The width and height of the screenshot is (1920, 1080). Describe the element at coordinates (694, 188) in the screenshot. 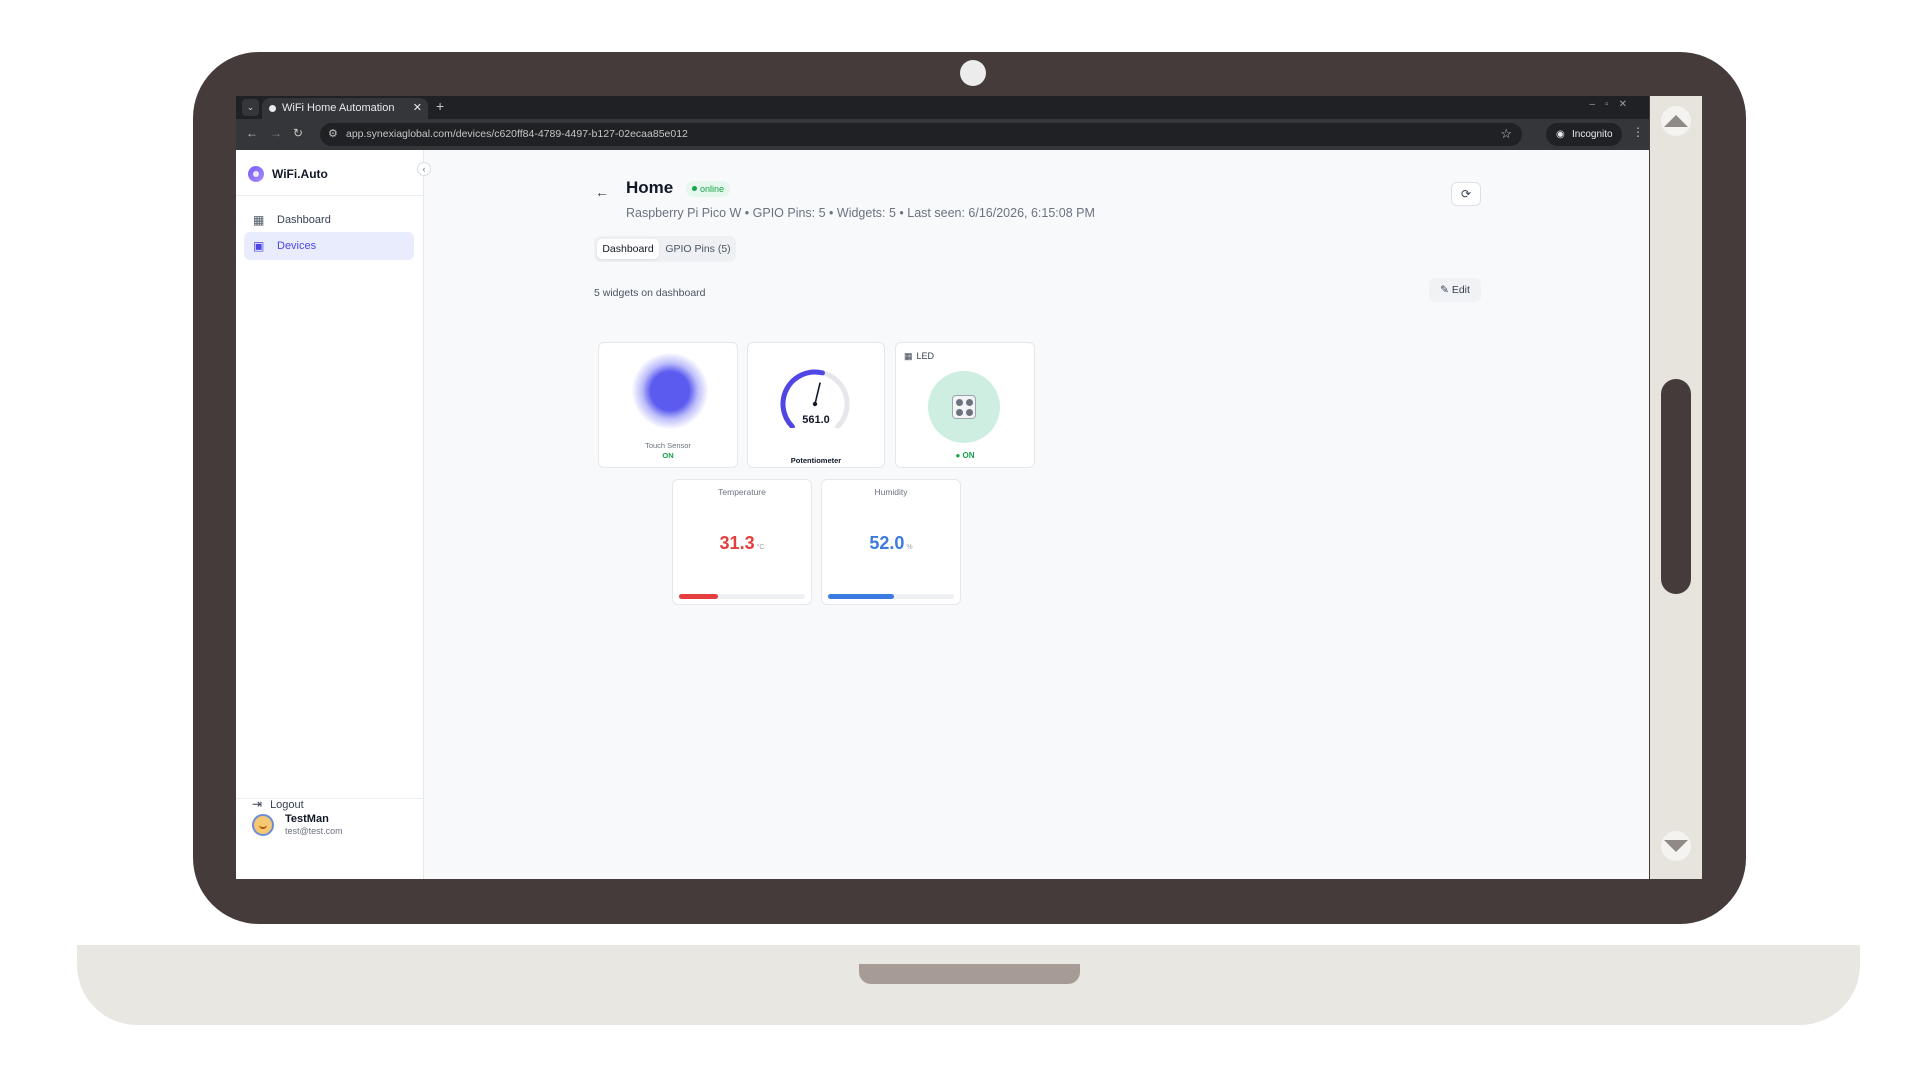

I see `status-dot-icon` at that location.